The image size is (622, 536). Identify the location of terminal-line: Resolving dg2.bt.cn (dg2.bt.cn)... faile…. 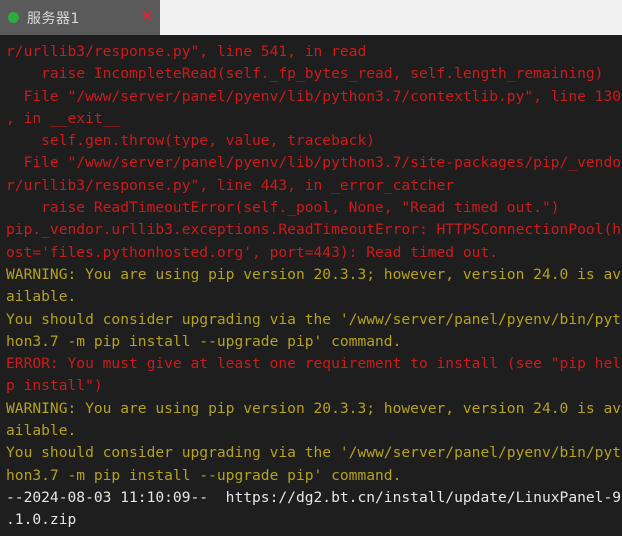
(314, 534).